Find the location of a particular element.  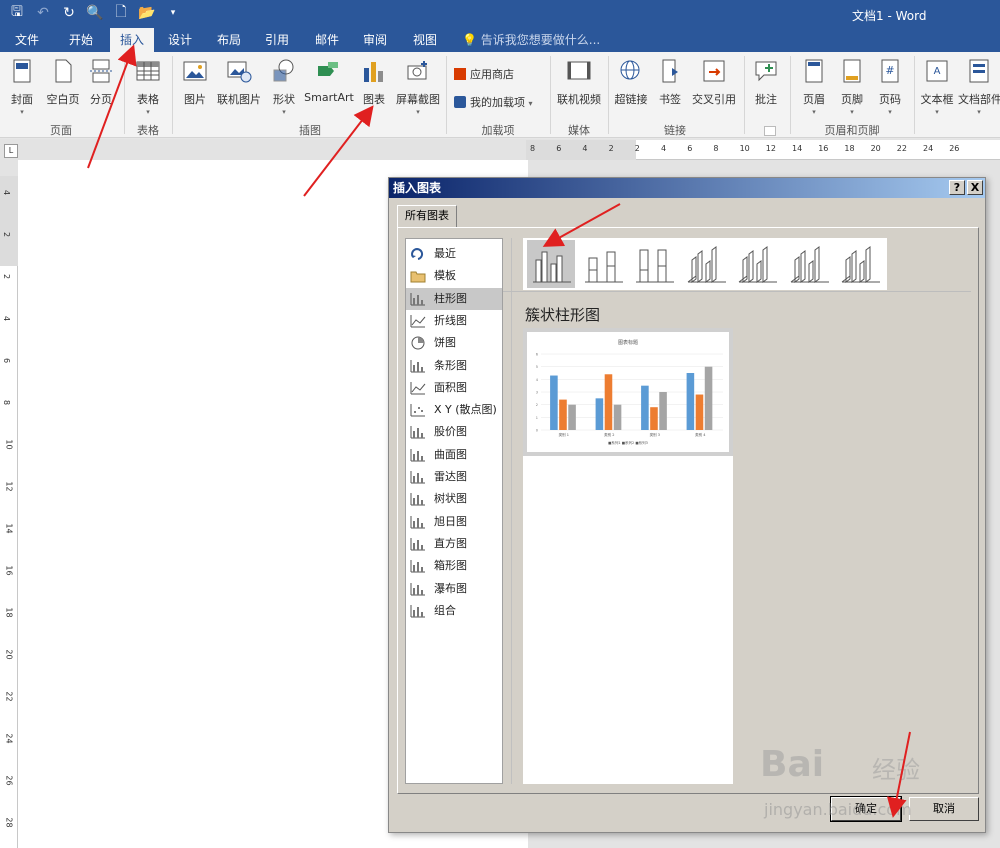

tab-view: 视图 is located at coordinates (425, 40).